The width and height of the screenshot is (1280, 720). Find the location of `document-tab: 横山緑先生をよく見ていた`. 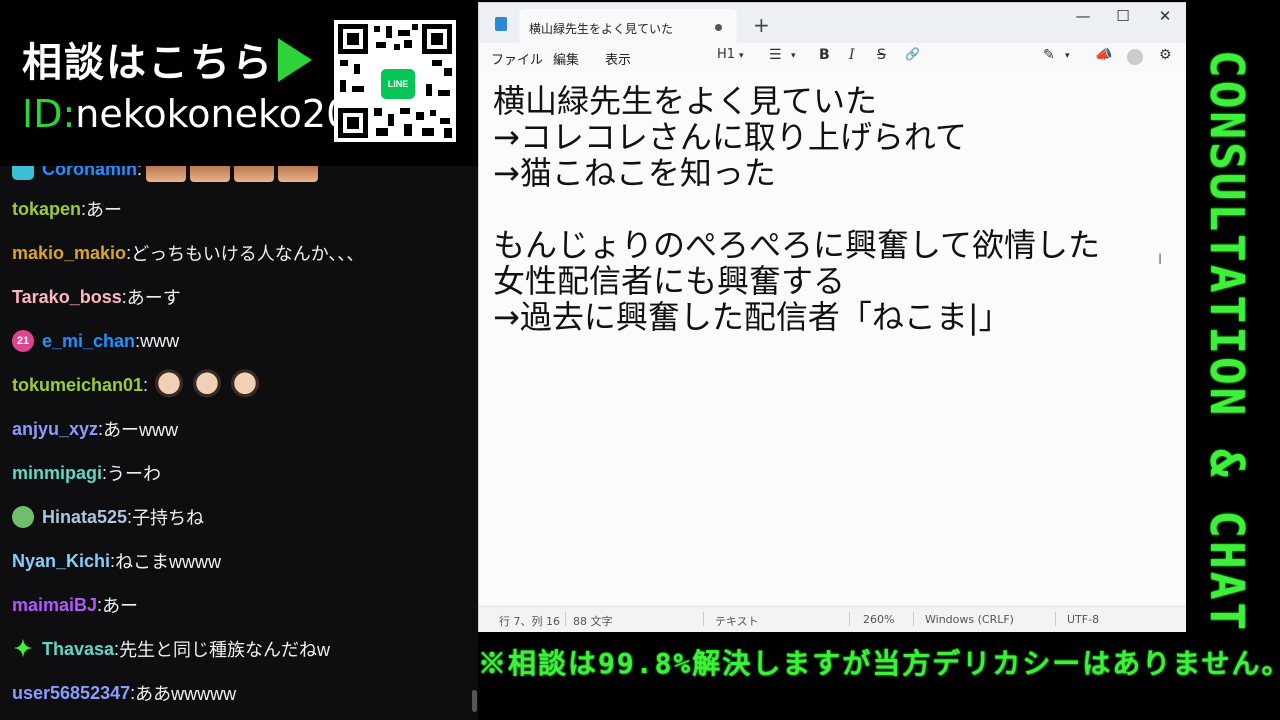

document-tab: 横山緑先生をよく見ていた is located at coordinates (628, 26).